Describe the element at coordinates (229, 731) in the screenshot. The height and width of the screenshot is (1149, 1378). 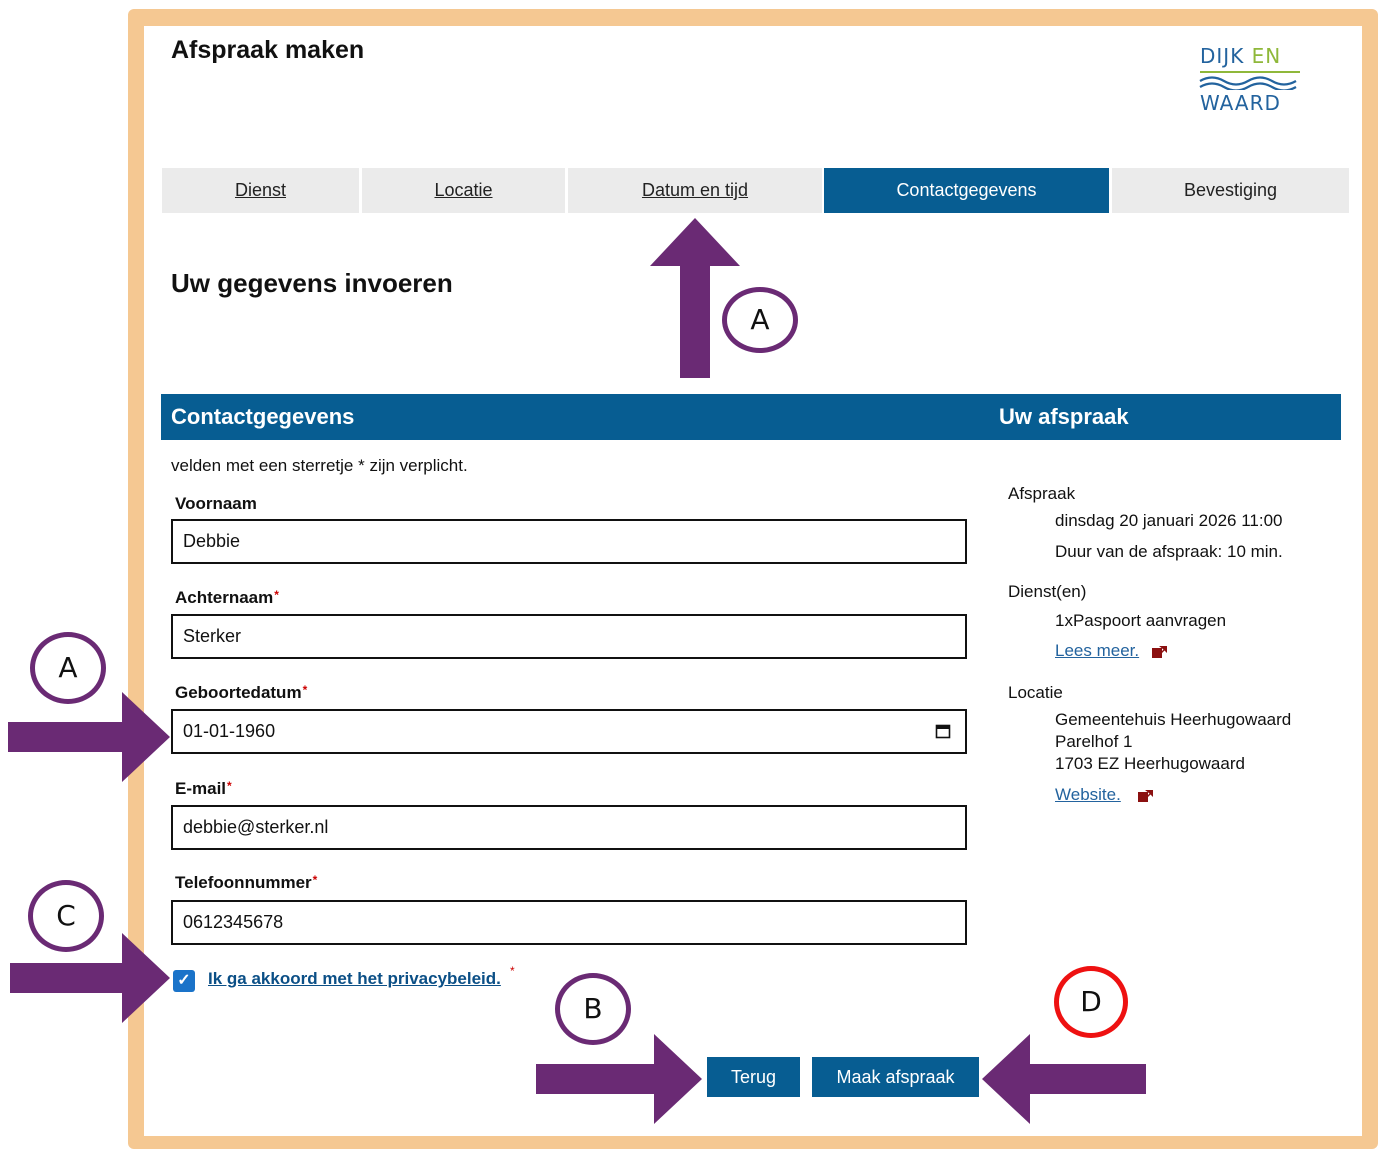
I see `geboortedatum-value: 01-01-1960` at that location.